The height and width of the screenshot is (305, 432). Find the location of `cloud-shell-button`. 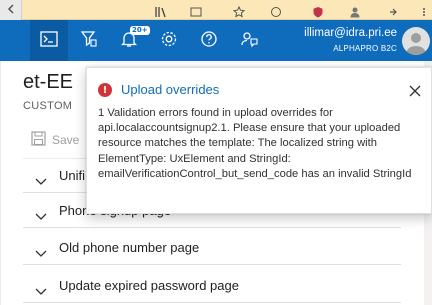

cloud-shell-button is located at coordinates (49, 40).